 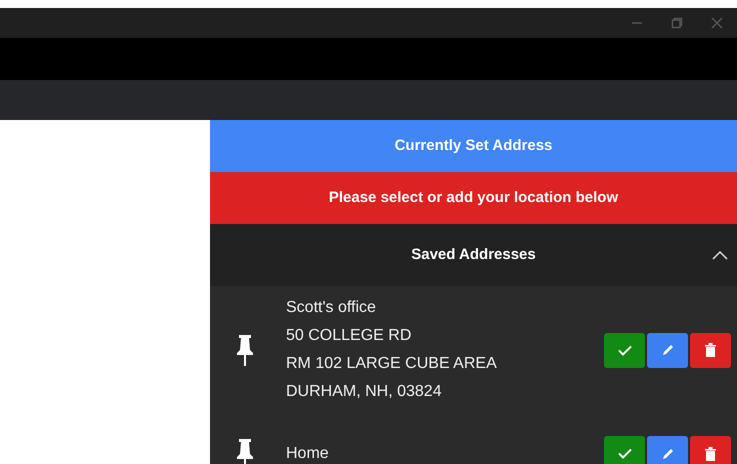 What do you see at coordinates (308, 454) in the screenshot?
I see `address-name: Home` at bounding box center [308, 454].